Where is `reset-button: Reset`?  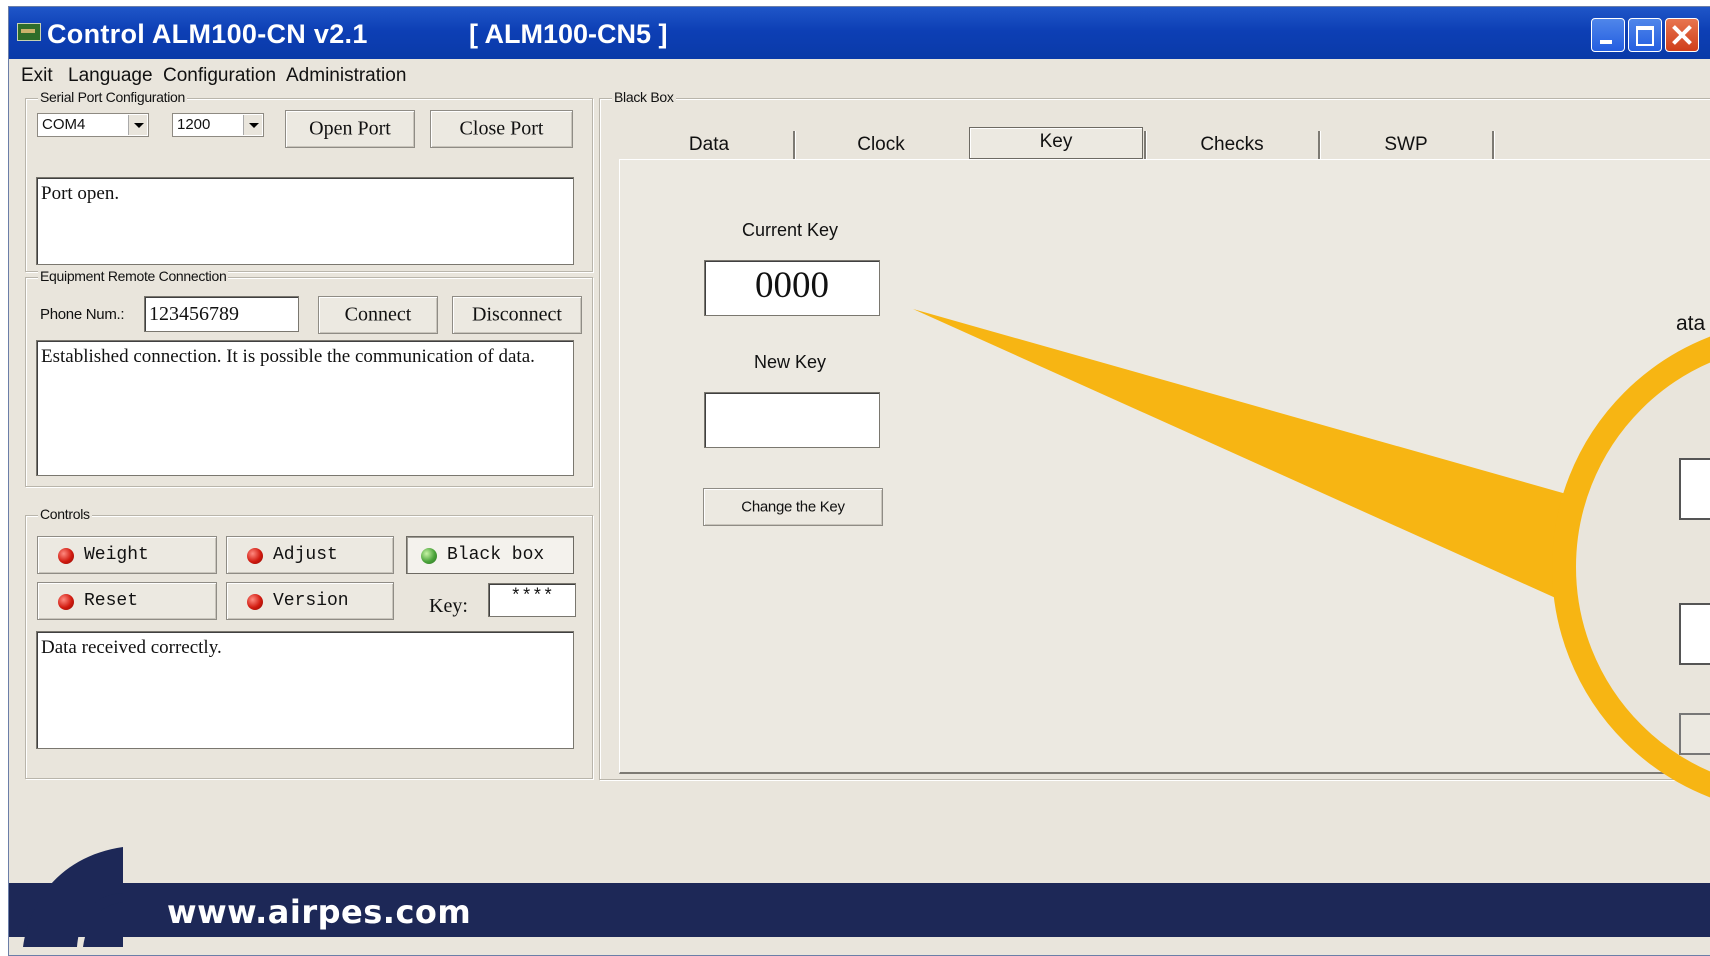 reset-button: Reset is located at coordinates (127, 601).